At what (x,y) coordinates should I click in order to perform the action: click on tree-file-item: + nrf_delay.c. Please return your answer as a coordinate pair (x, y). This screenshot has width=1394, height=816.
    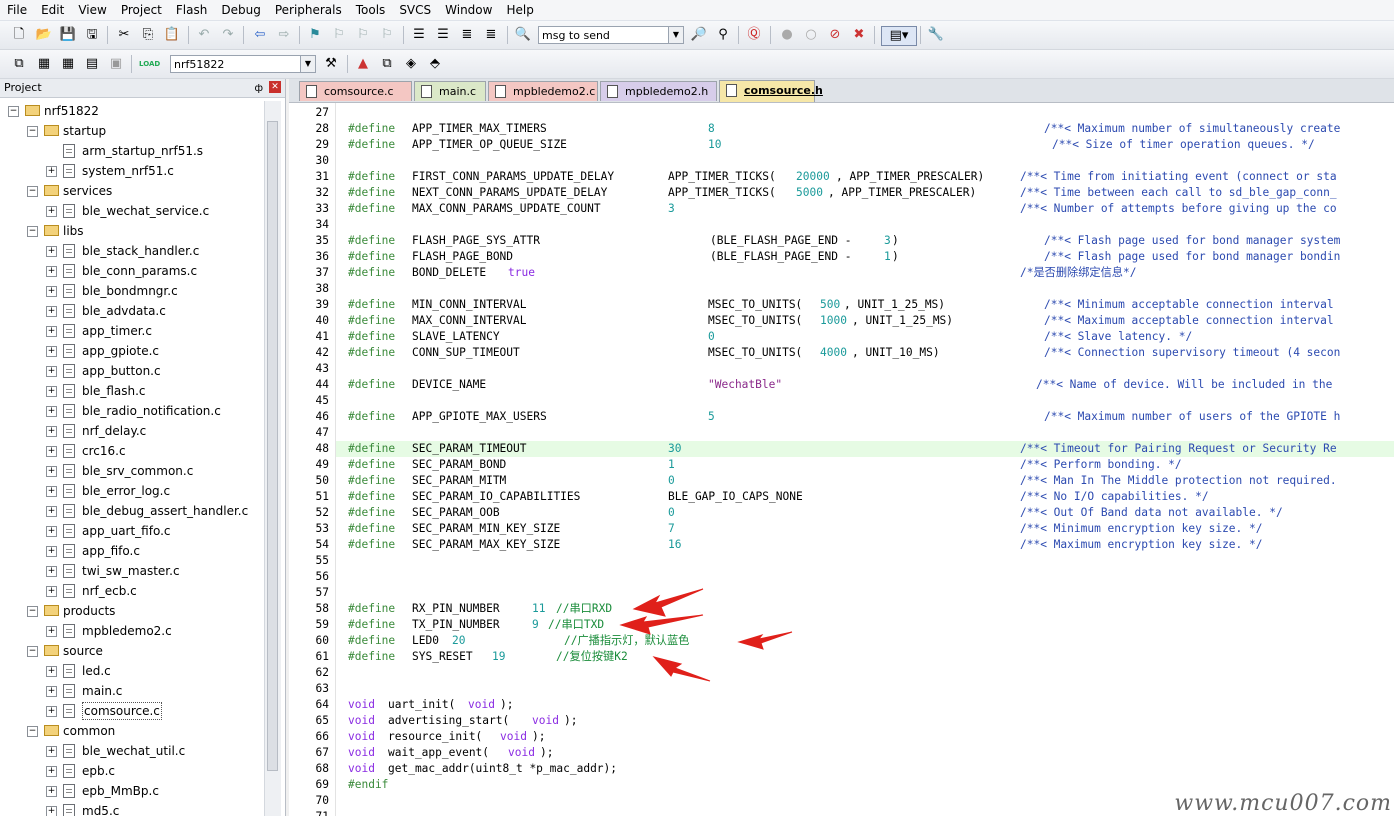
    Looking at the image, I should click on (131, 431).